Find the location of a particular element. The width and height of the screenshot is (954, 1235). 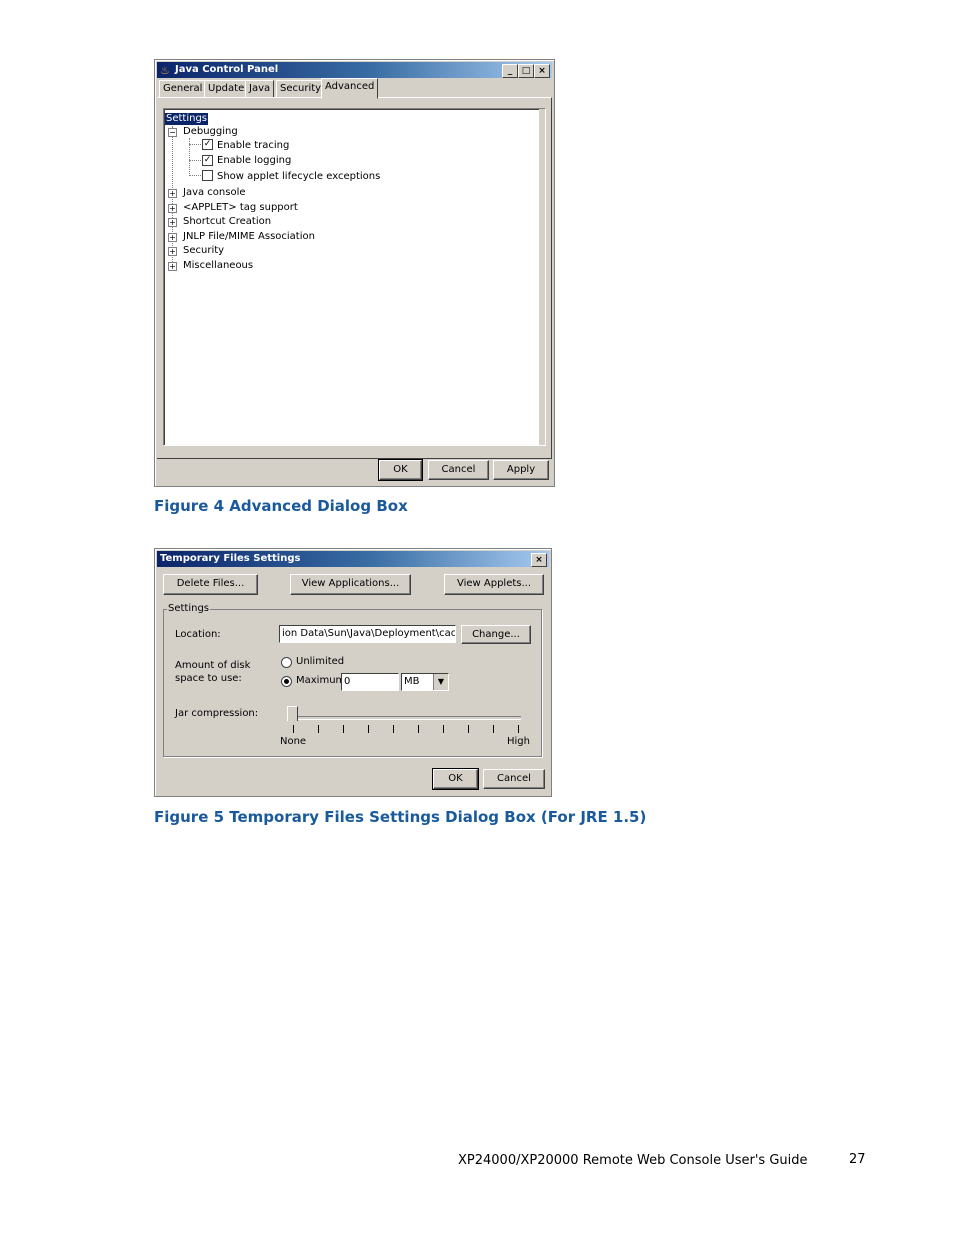

tab-security: Security is located at coordinates (301, 89).